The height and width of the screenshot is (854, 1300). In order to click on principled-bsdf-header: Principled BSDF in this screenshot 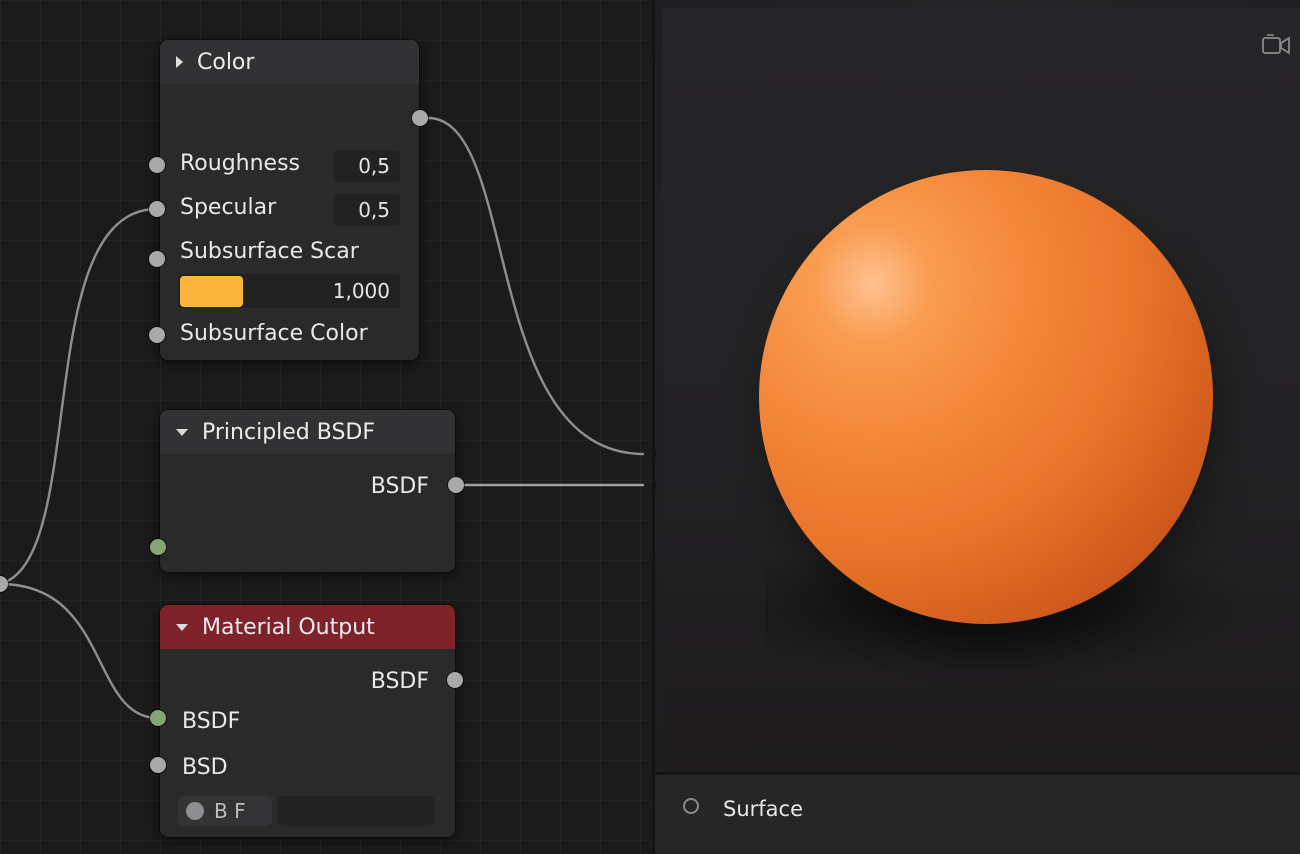, I will do `click(307, 432)`.